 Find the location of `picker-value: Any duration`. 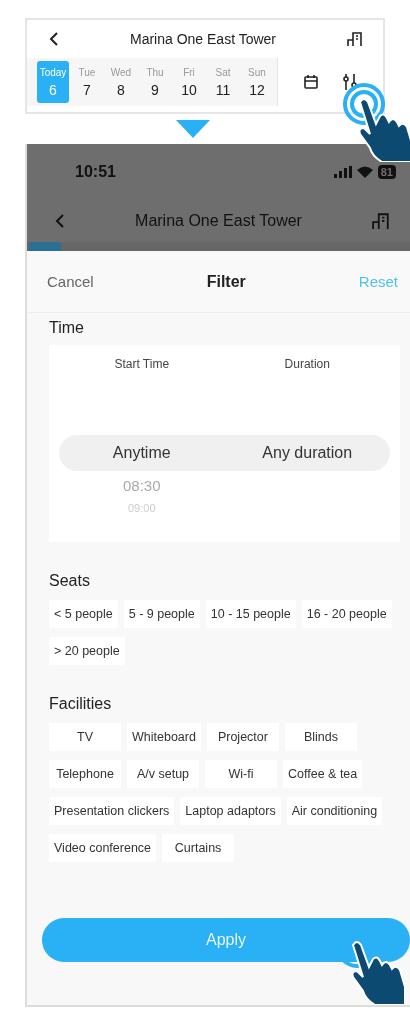

picker-value: Any duration is located at coordinates (307, 453).